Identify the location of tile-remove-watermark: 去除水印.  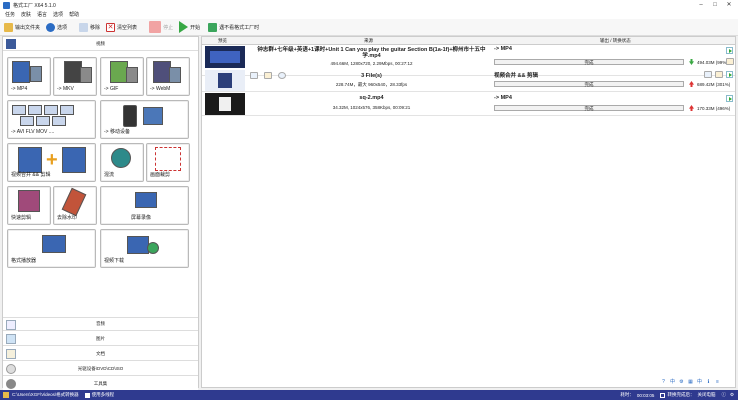
(75, 205).